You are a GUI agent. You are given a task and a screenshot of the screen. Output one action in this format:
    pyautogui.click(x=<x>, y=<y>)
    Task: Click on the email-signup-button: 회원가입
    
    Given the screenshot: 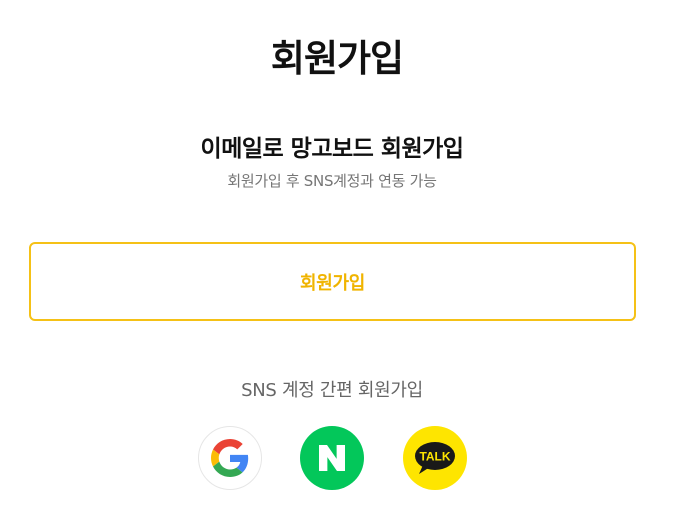 What is the action you would take?
    pyautogui.click(x=332, y=281)
    